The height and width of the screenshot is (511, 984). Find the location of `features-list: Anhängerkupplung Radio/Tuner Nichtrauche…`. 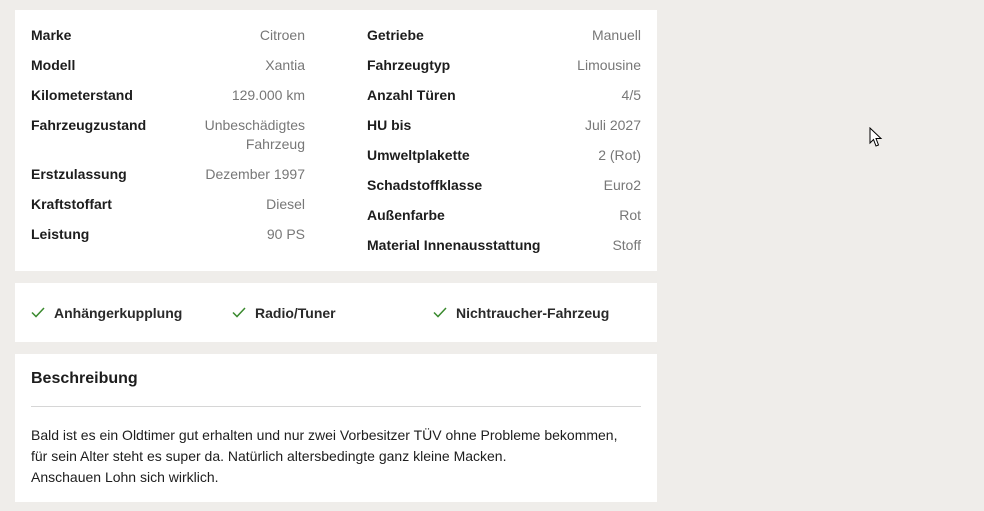

features-list: Anhängerkupplung Radio/Tuner Nichtrauche… is located at coordinates (336, 312).